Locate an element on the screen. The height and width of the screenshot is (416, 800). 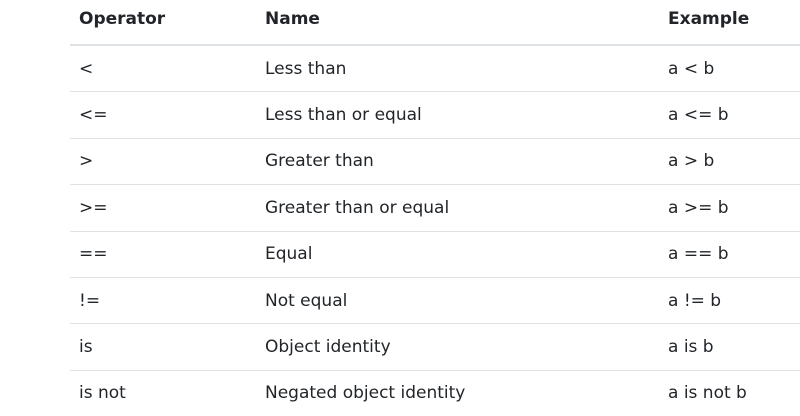
table-row: == Equal a == b is located at coordinates (435, 254).